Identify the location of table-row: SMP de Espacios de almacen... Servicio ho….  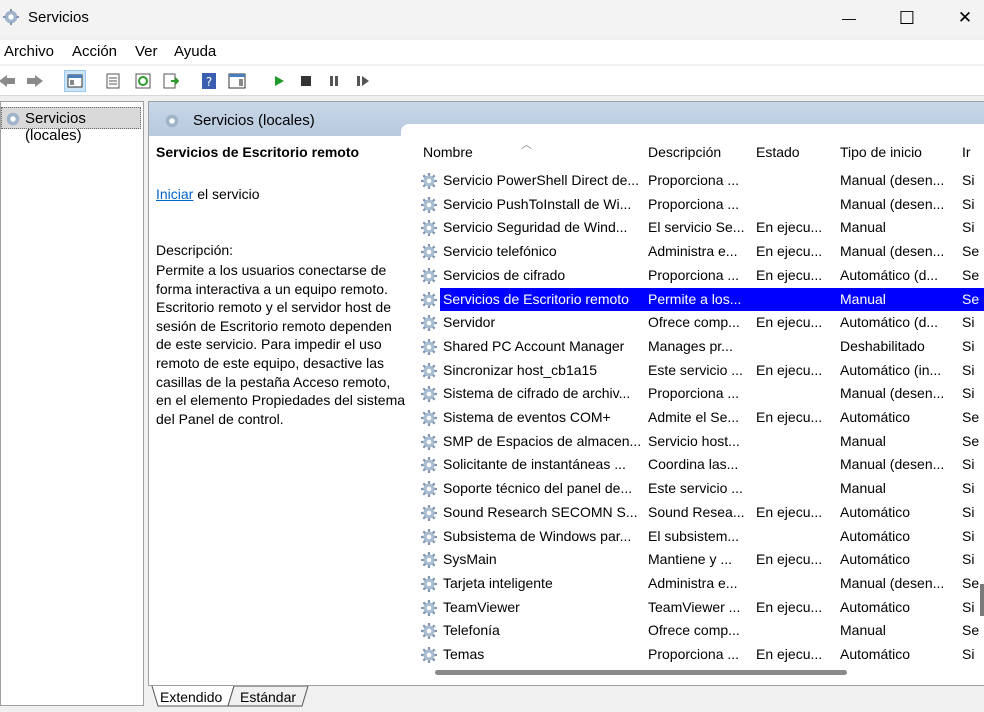
(699, 442).